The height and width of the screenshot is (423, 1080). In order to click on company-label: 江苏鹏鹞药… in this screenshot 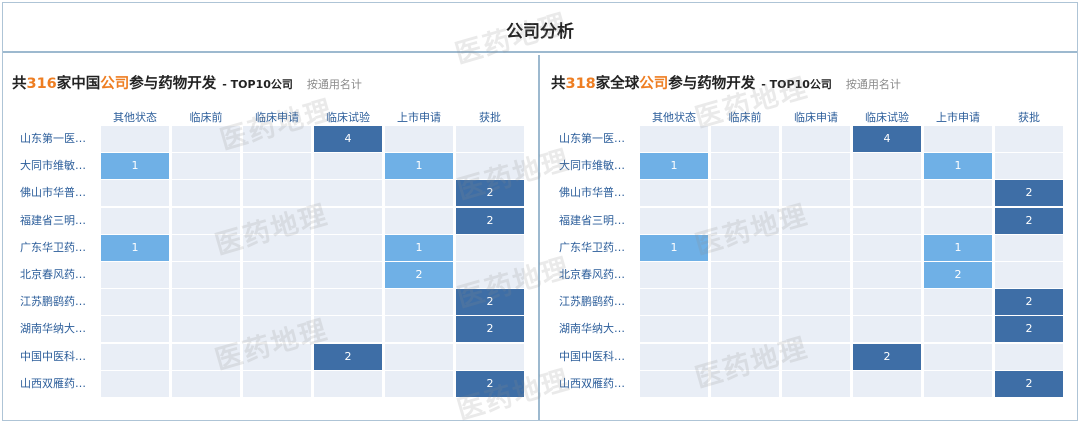, I will do `click(592, 302)`.